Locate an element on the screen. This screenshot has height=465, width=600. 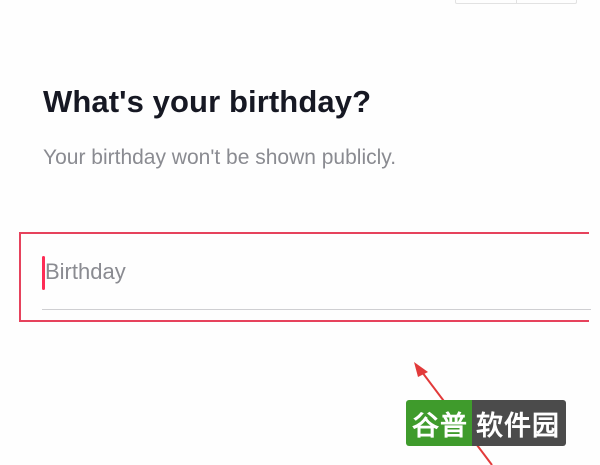
birthday-placeholder: Birthday is located at coordinates (85, 271).